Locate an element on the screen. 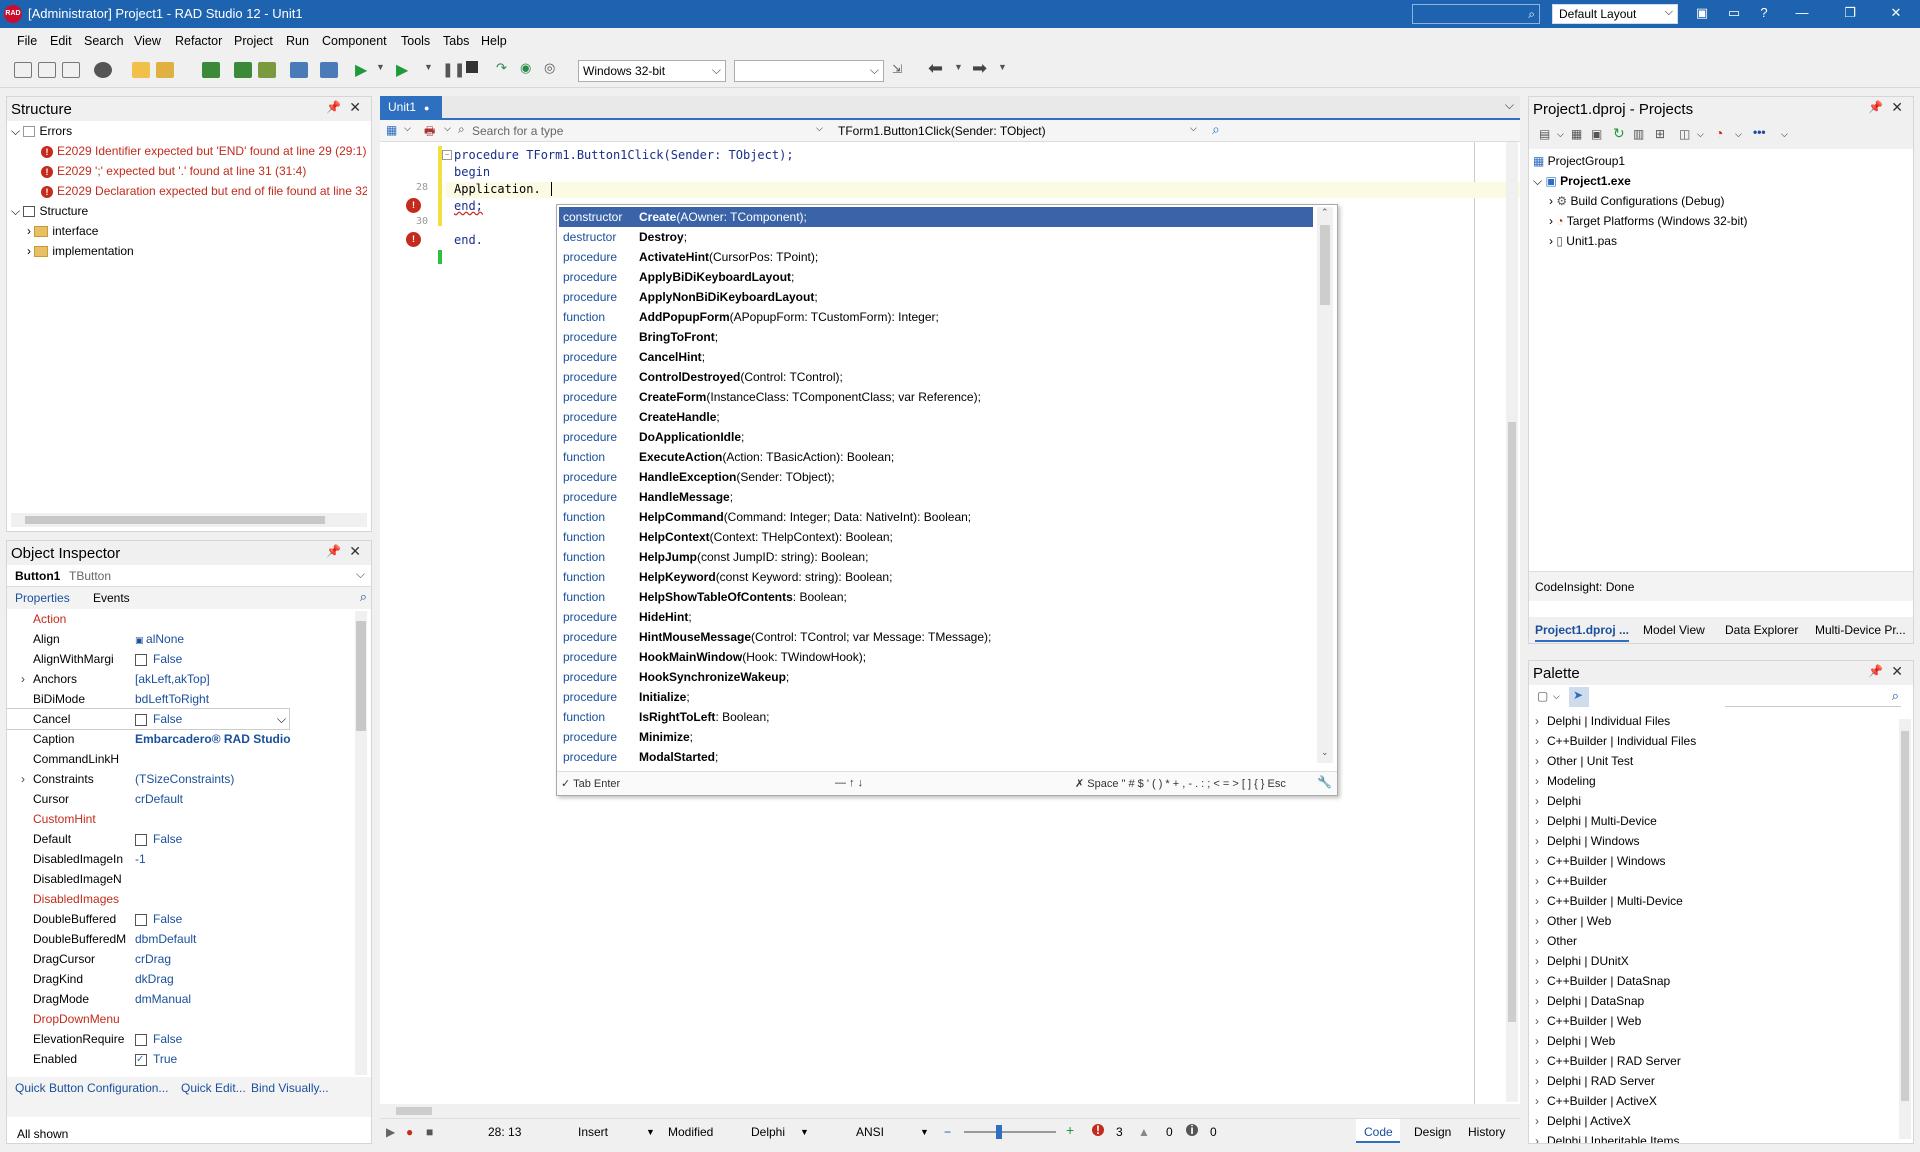  restore-button: ❐ is located at coordinates (1850, 14).